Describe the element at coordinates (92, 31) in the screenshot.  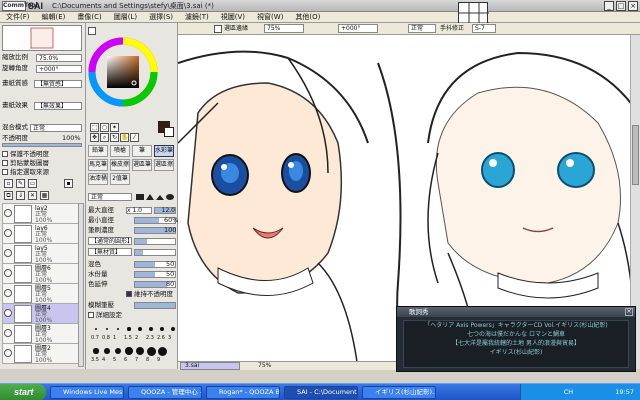
I see `color-wheel-mode-icon` at that location.